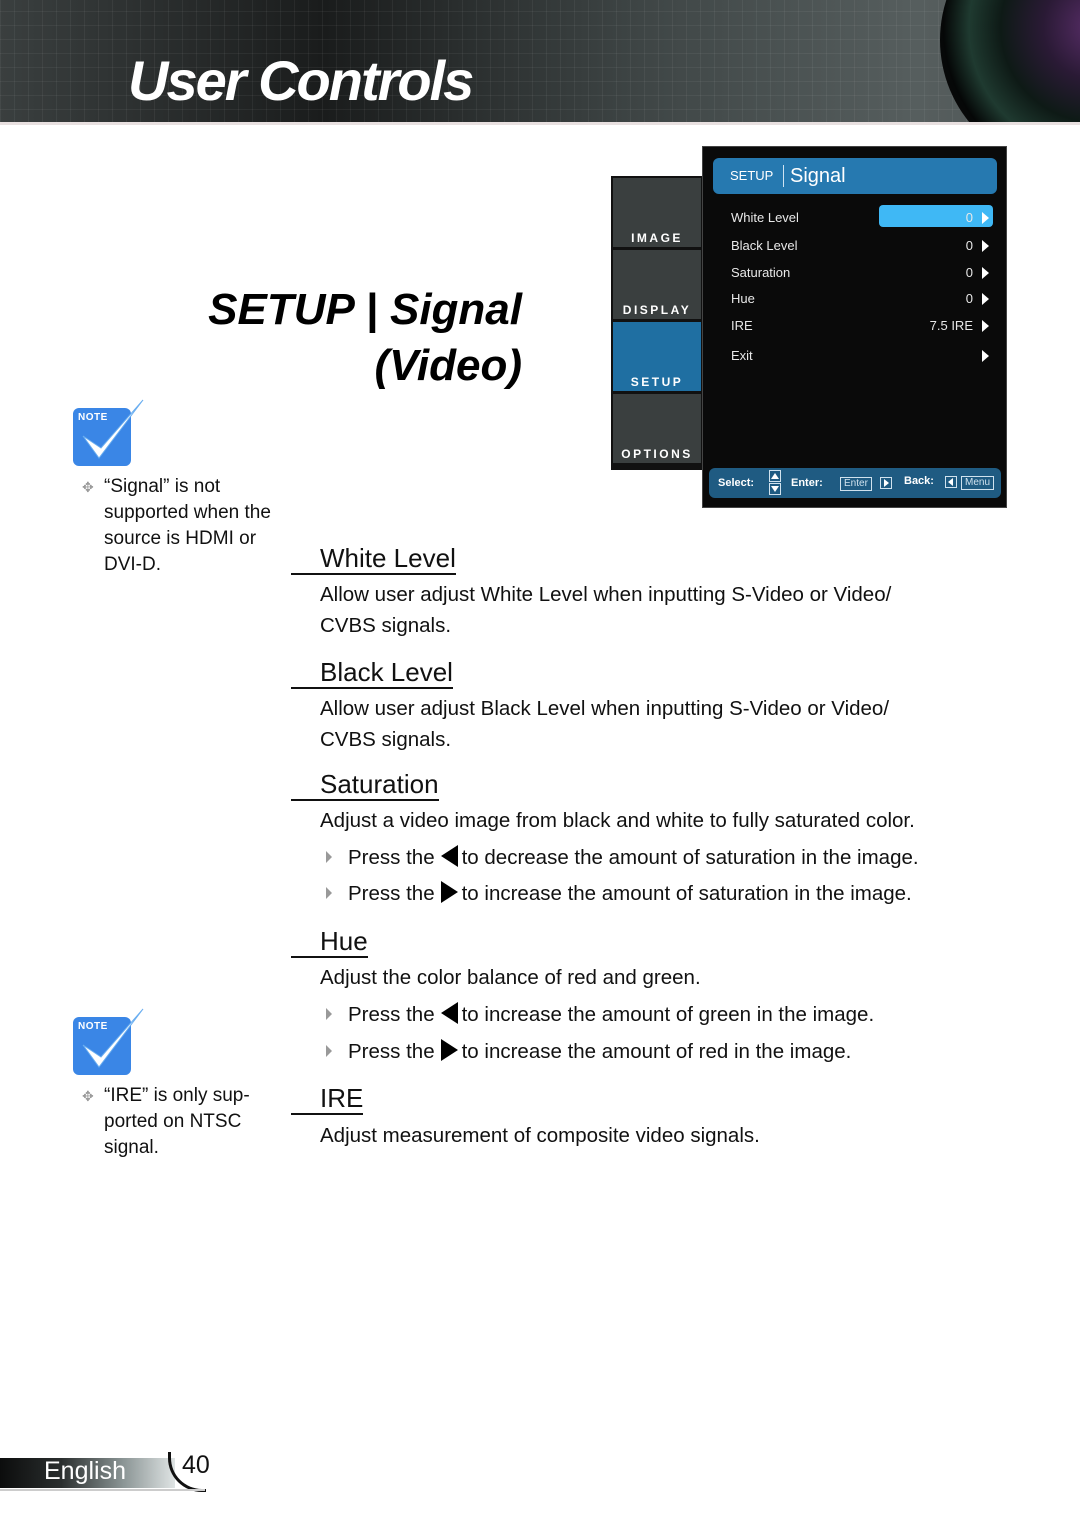  What do you see at coordinates (1010, 62) in the screenshot?
I see `lens-image` at bounding box center [1010, 62].